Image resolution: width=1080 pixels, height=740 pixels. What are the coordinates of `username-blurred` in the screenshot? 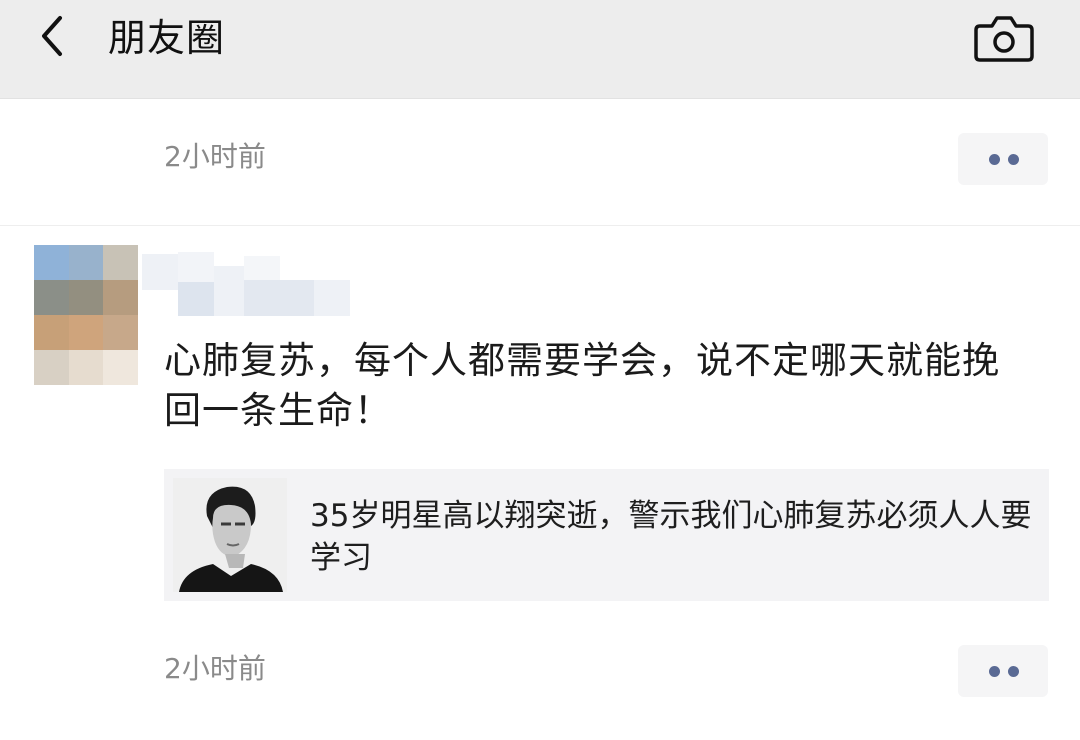 It's located at (247, 281).